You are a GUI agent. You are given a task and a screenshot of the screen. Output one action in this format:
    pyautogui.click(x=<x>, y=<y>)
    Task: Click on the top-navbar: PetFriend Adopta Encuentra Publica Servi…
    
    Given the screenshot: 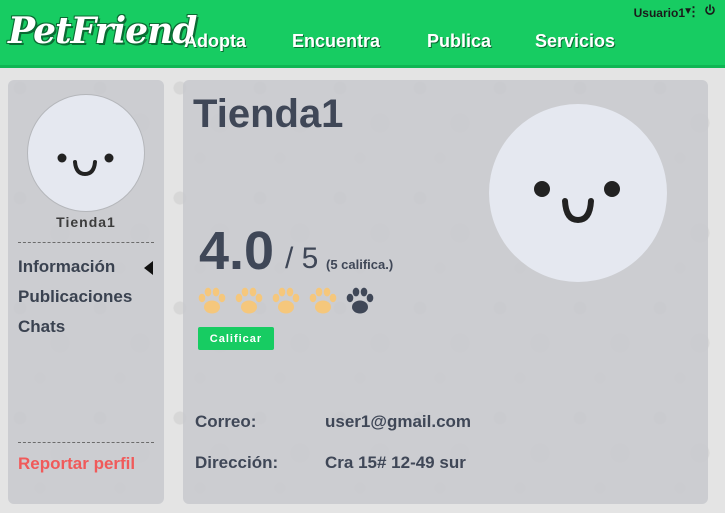 What is the action you would take?
    pyautogui.click(x=362, y=34)
    